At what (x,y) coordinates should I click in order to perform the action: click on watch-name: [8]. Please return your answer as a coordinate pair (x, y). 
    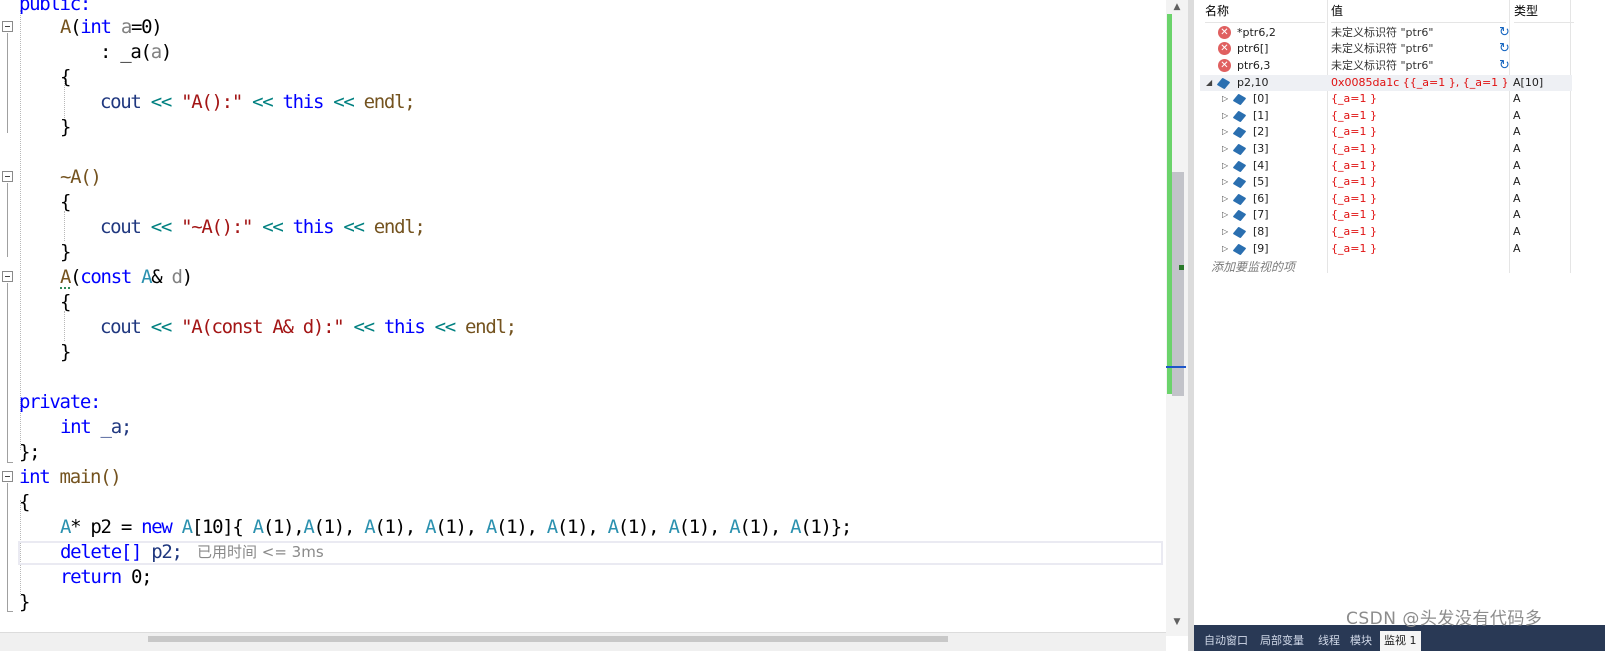
    Looking at the image, I should click on (1261, 231).